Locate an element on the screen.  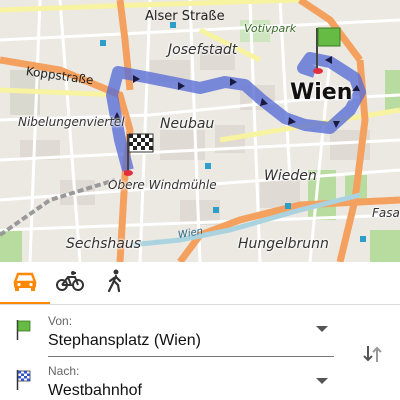
mode-bicycle is located at coordinates (70, 283).